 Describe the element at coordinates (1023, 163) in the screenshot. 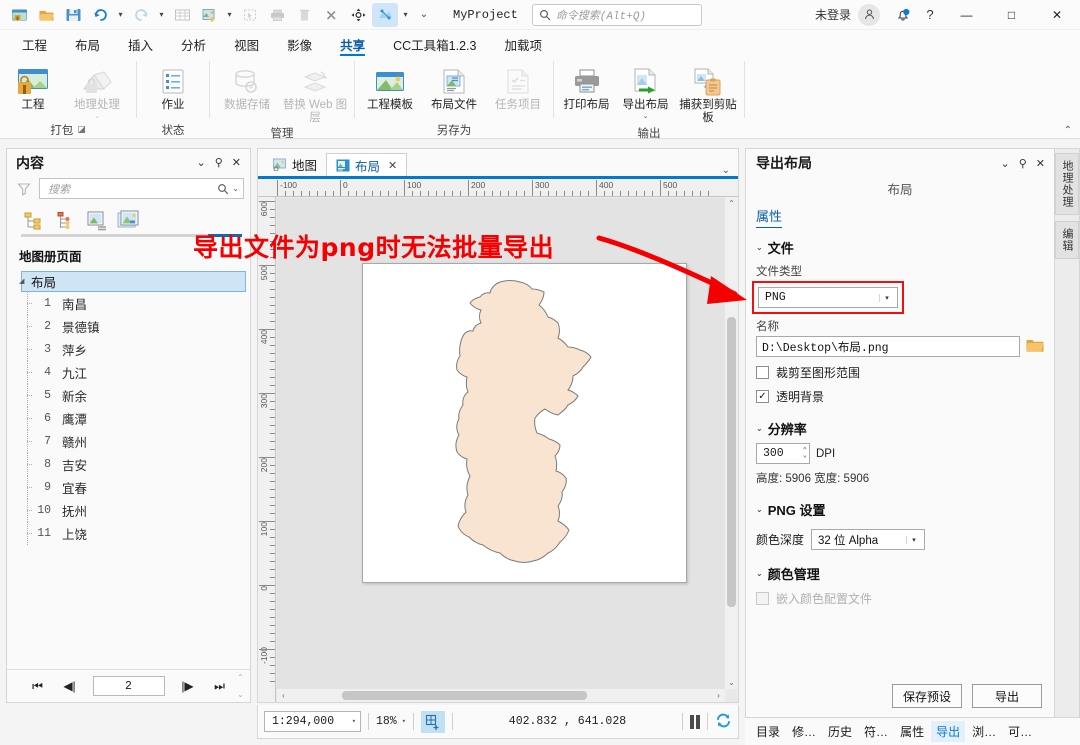

I see `pin-icon: ⚲` at that location.